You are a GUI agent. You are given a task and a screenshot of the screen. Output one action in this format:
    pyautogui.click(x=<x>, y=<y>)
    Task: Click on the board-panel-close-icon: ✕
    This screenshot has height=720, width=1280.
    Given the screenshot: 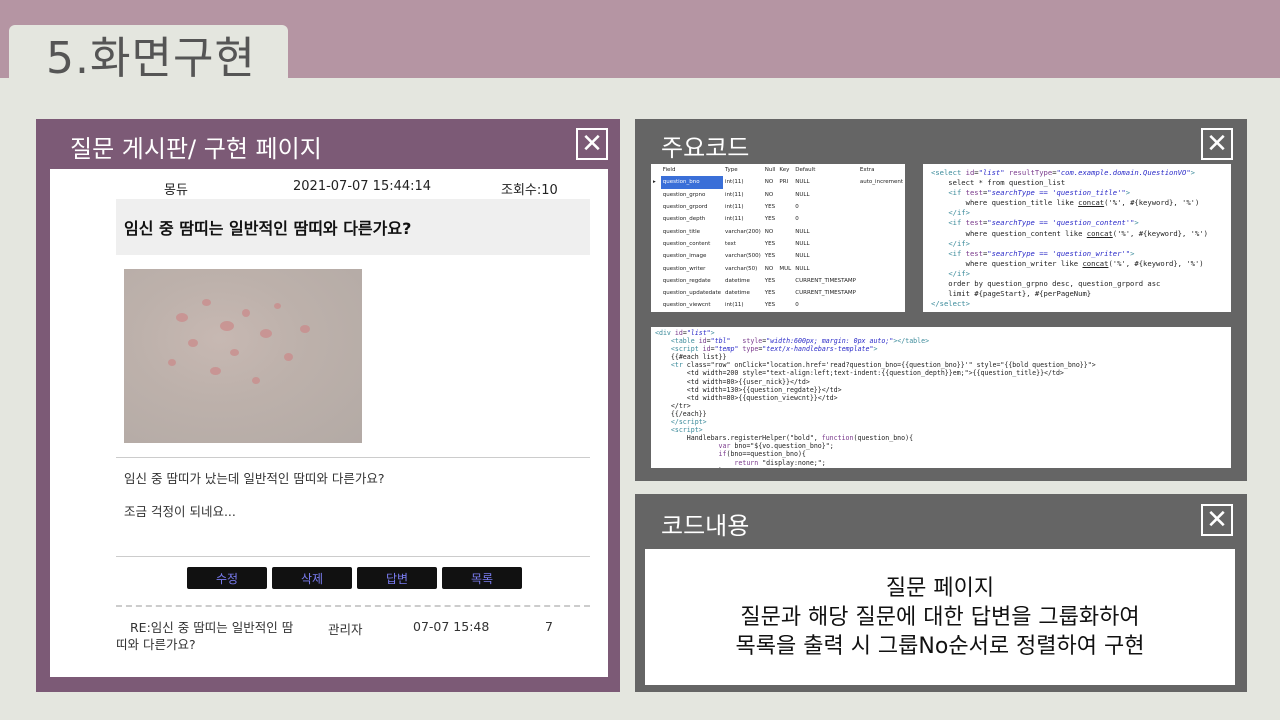 What is the action you would take?
    pyautogui.click(x=592, y=144)
    